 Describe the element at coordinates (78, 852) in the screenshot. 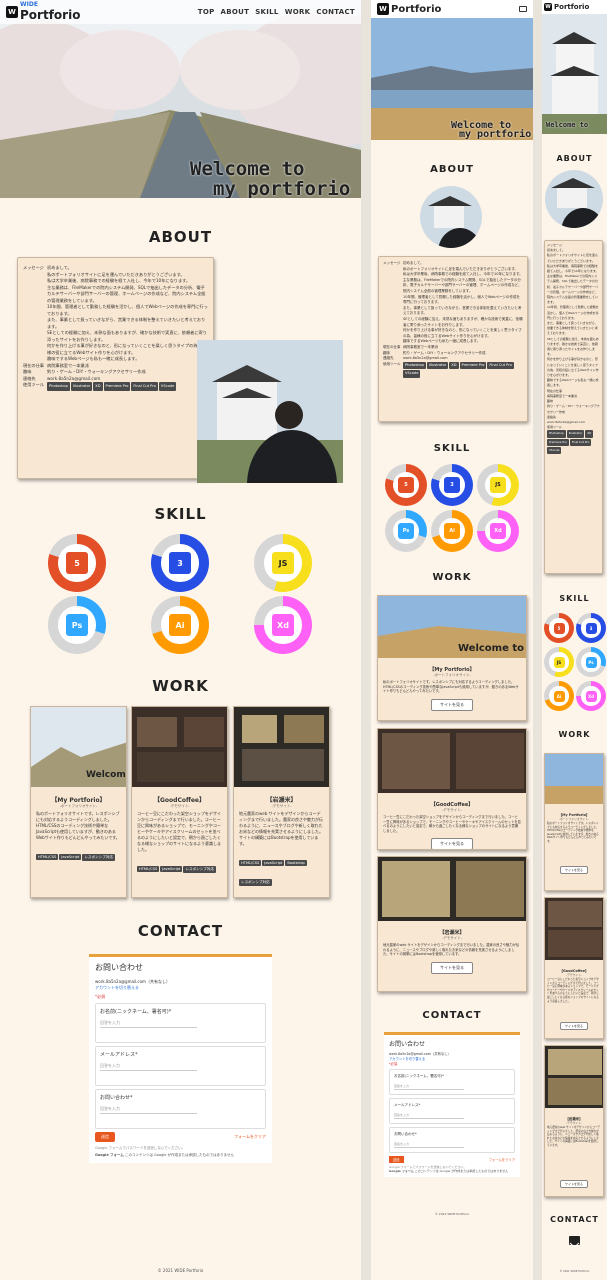

I see `work-tags: HTML/CSS JavaScript レスポンシブ対応` at that location.